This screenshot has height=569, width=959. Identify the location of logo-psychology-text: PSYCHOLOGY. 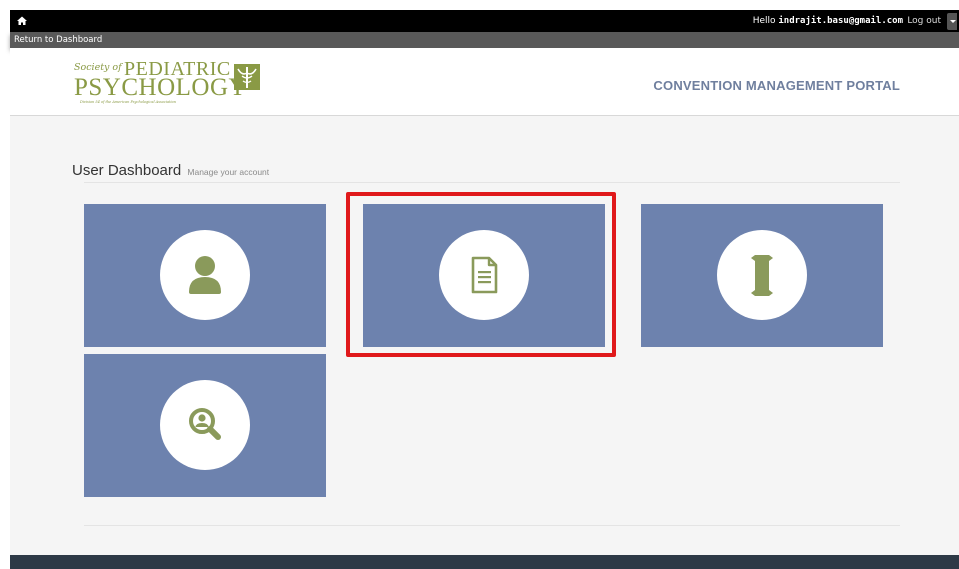
(161, 87).